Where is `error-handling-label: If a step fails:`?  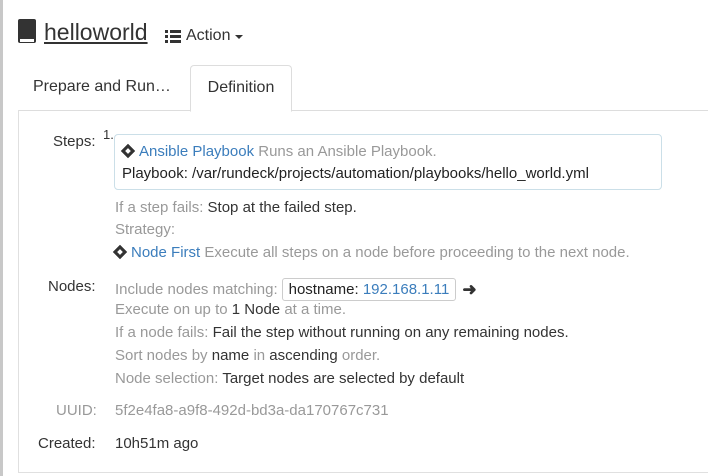
error-handling-label: If a step fails: is located at coordinates (159, 207).